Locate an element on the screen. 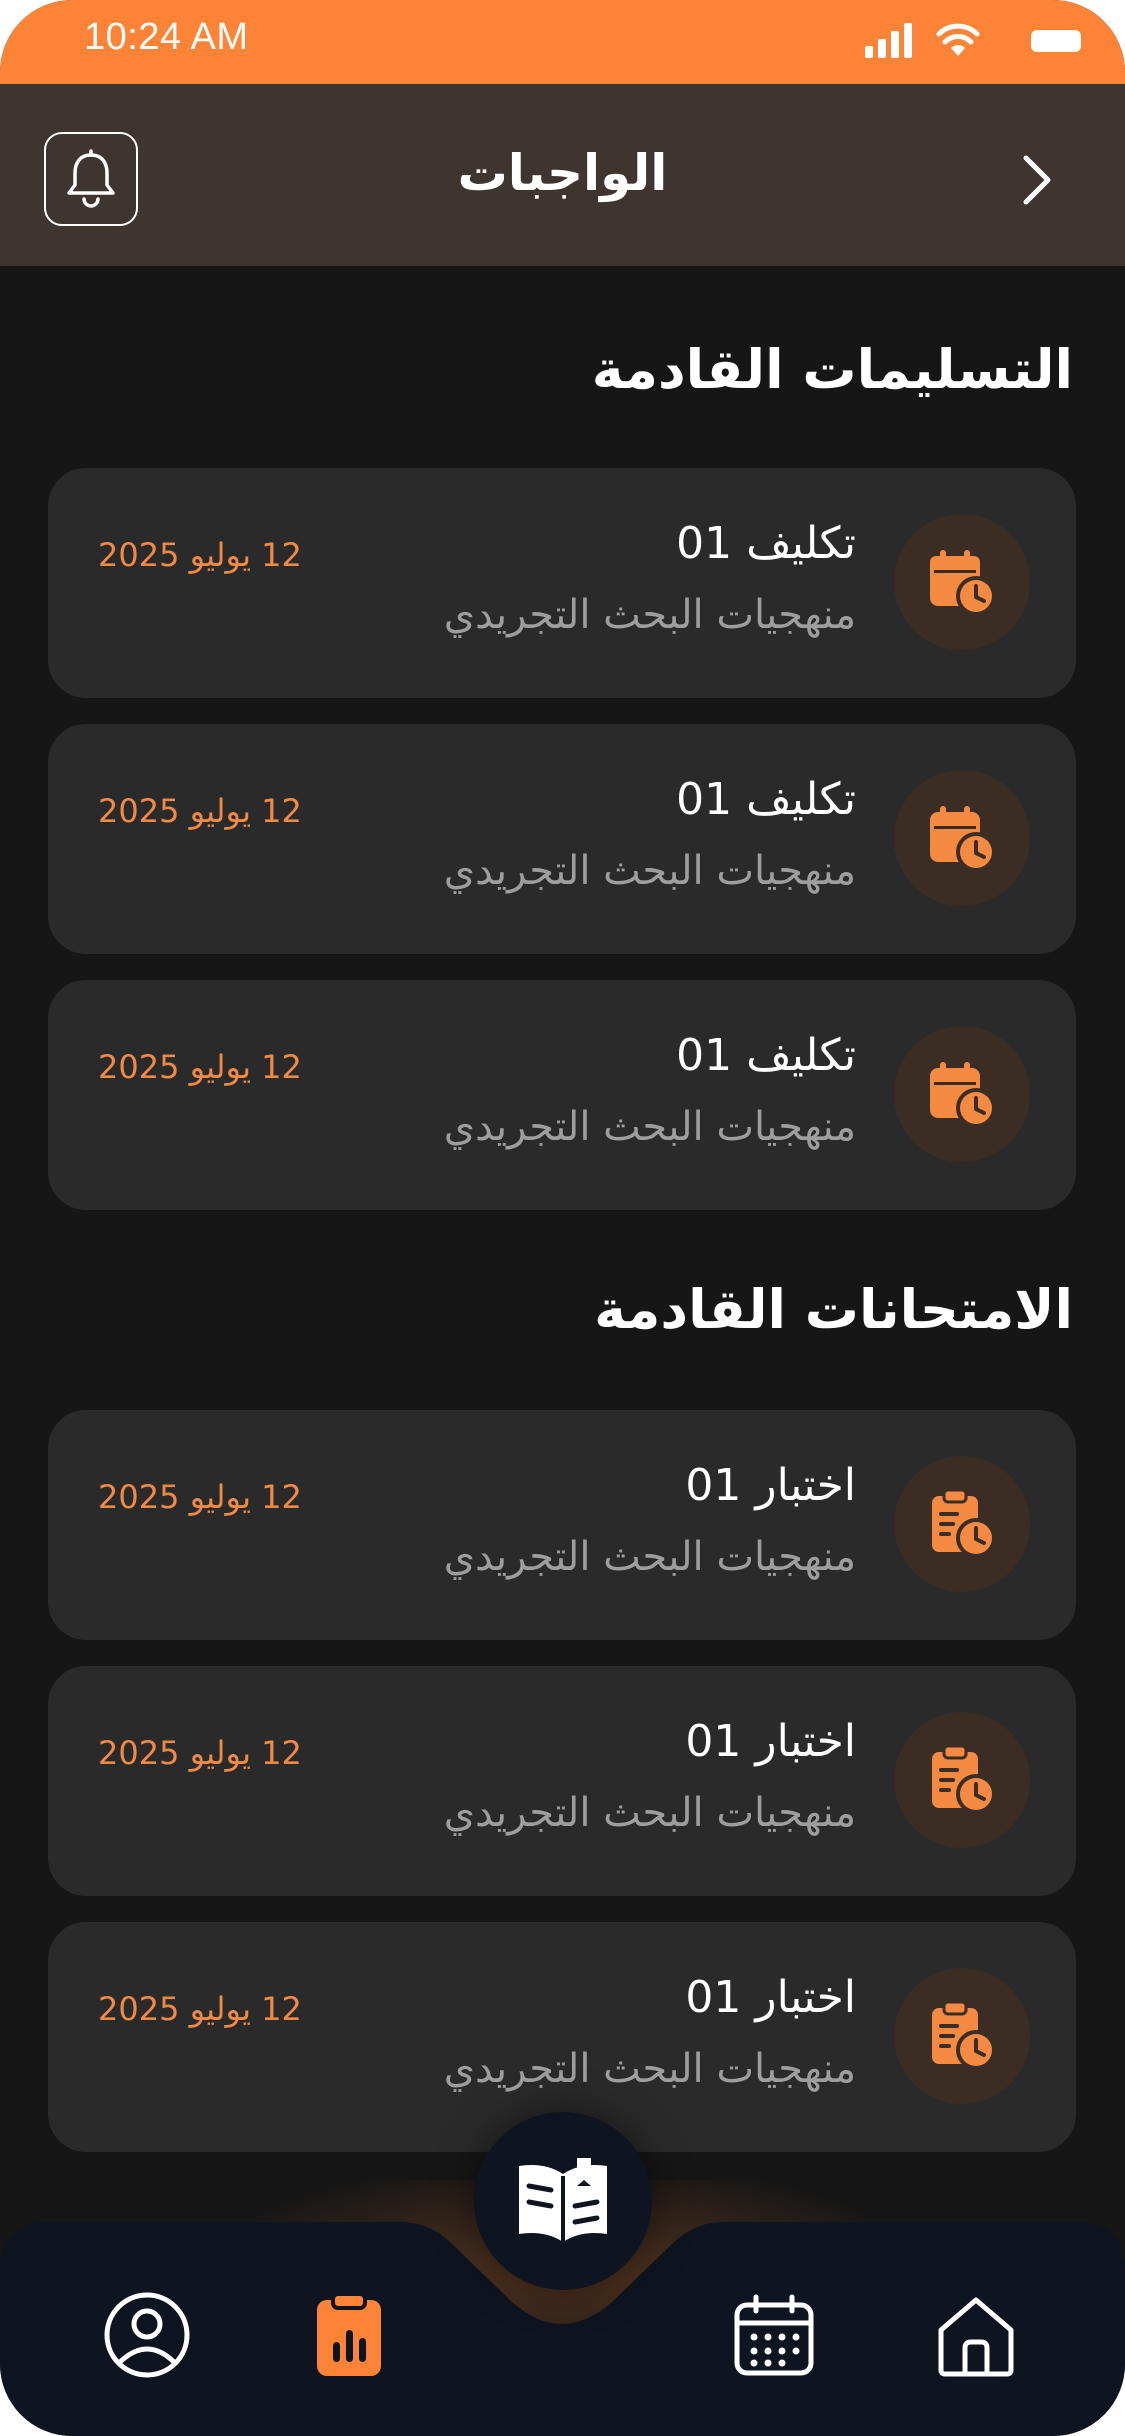 The image size is (1125, 2436). section-title-submissions: التسليمات القادمة is located at coordinates (832, 369).